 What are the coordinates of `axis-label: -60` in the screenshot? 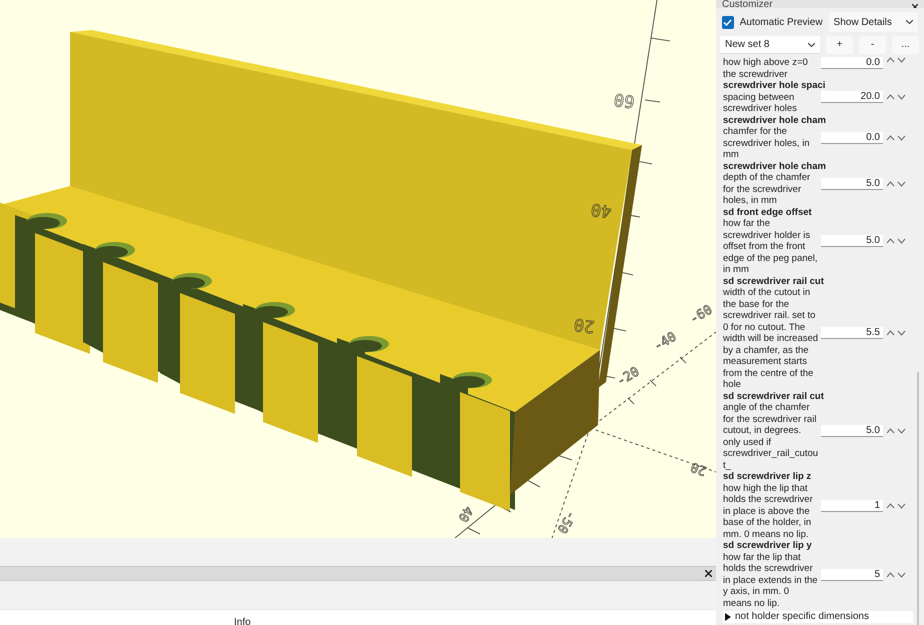 It's located at (701, 315).